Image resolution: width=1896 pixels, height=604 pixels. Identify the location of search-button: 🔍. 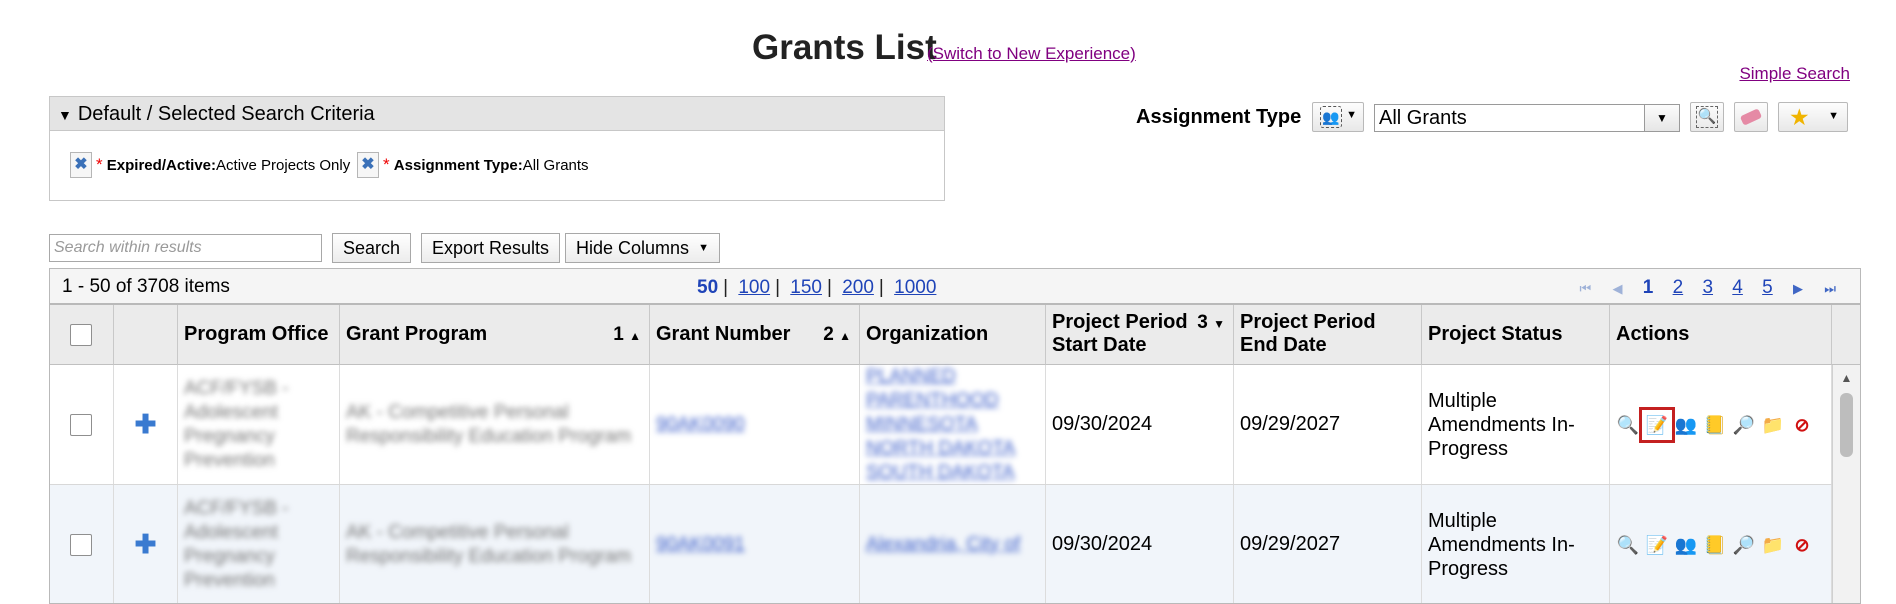
(1707, 117).